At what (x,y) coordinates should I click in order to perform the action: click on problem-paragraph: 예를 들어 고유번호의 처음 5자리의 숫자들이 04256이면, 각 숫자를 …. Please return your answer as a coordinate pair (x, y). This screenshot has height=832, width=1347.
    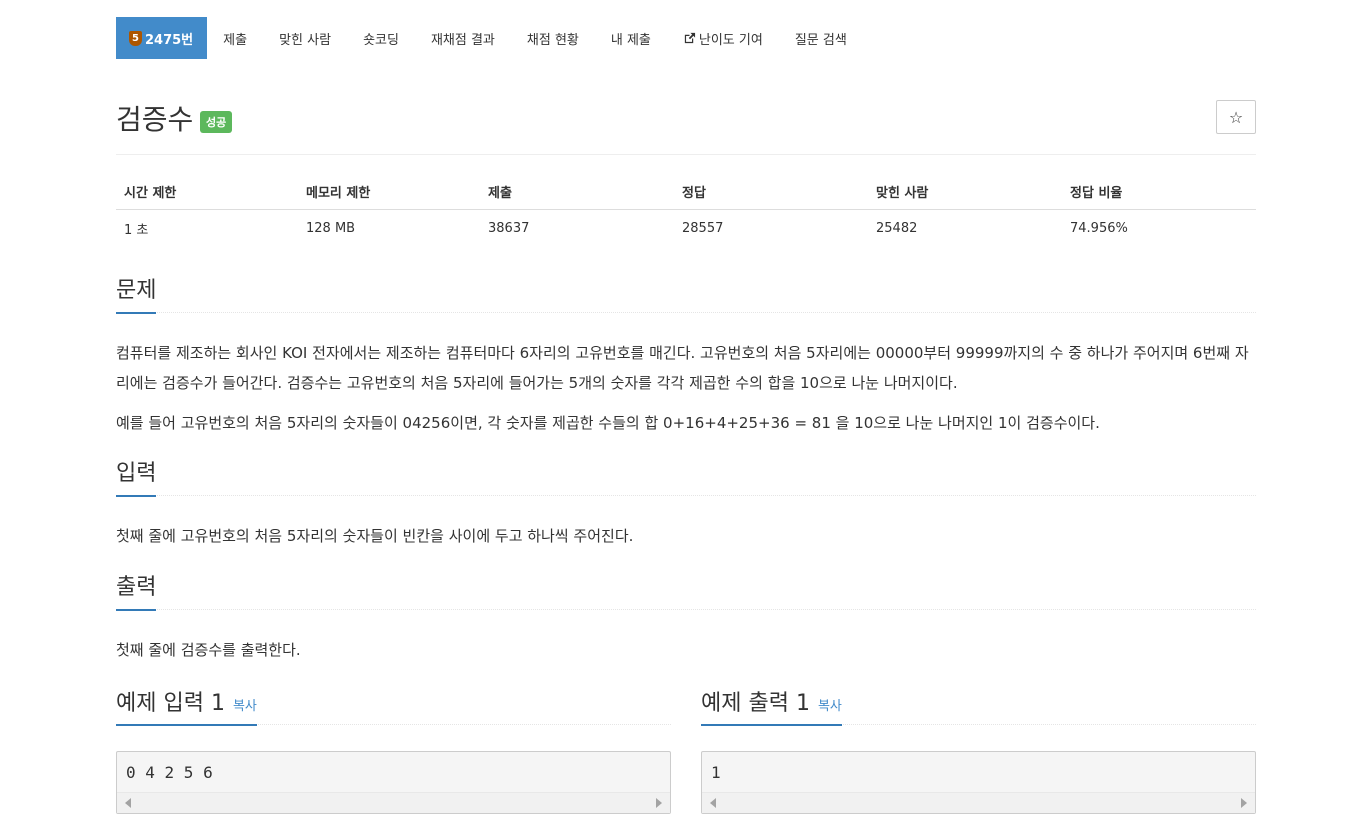
    Looking at the image, I should click on (608, 423).